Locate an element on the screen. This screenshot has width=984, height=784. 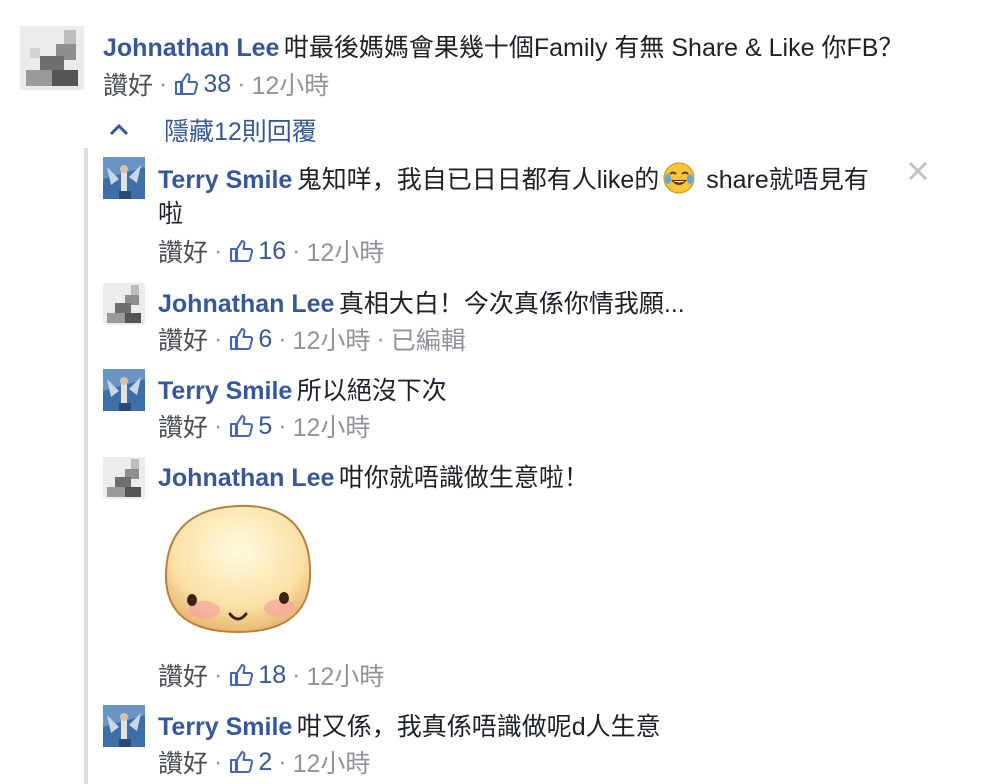
reply-meta: 讚好 · 6 · 12小時 · 已編輯 is located at coordinates (312, 339).